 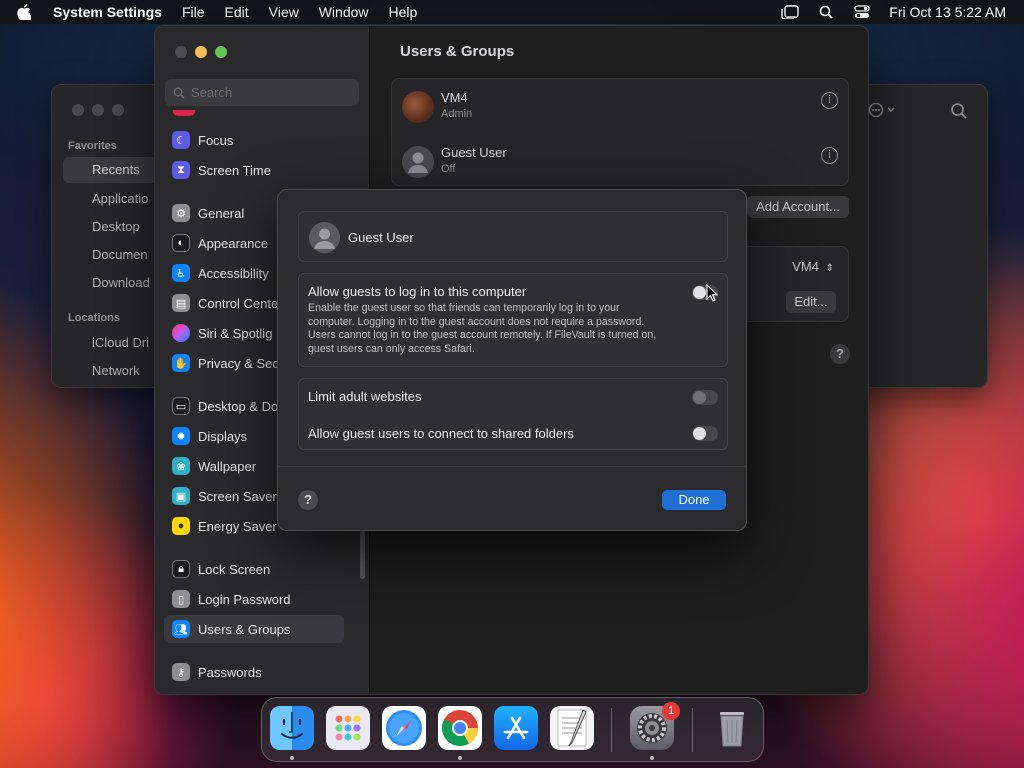 I want to click on shared-folders-toggle, so click(x=705, y=433).